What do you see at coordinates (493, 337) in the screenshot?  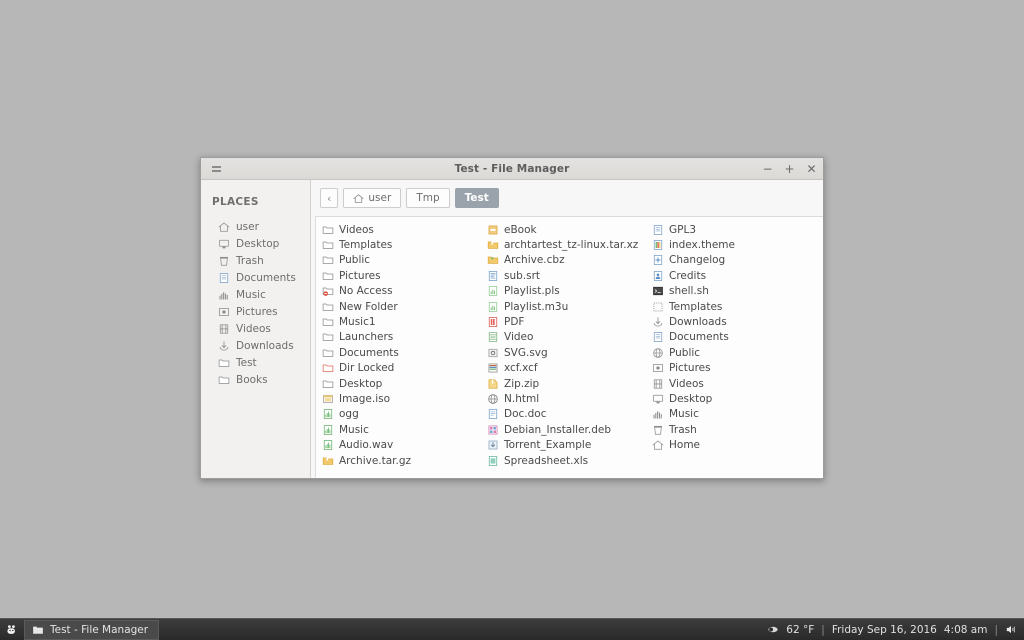 I see `video-file-icon` at bounding box center [493, 337].